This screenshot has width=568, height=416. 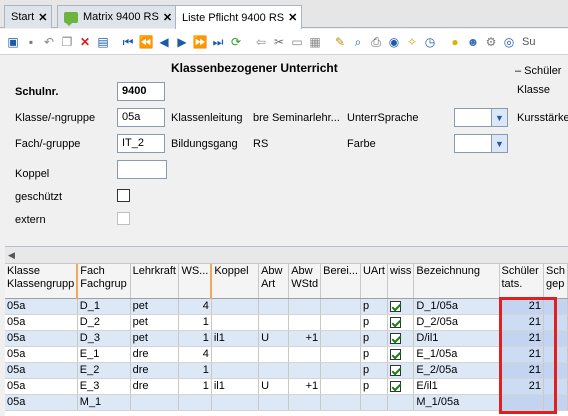 I want to click on cell-fach: E_3, so click(x=104, y=386).